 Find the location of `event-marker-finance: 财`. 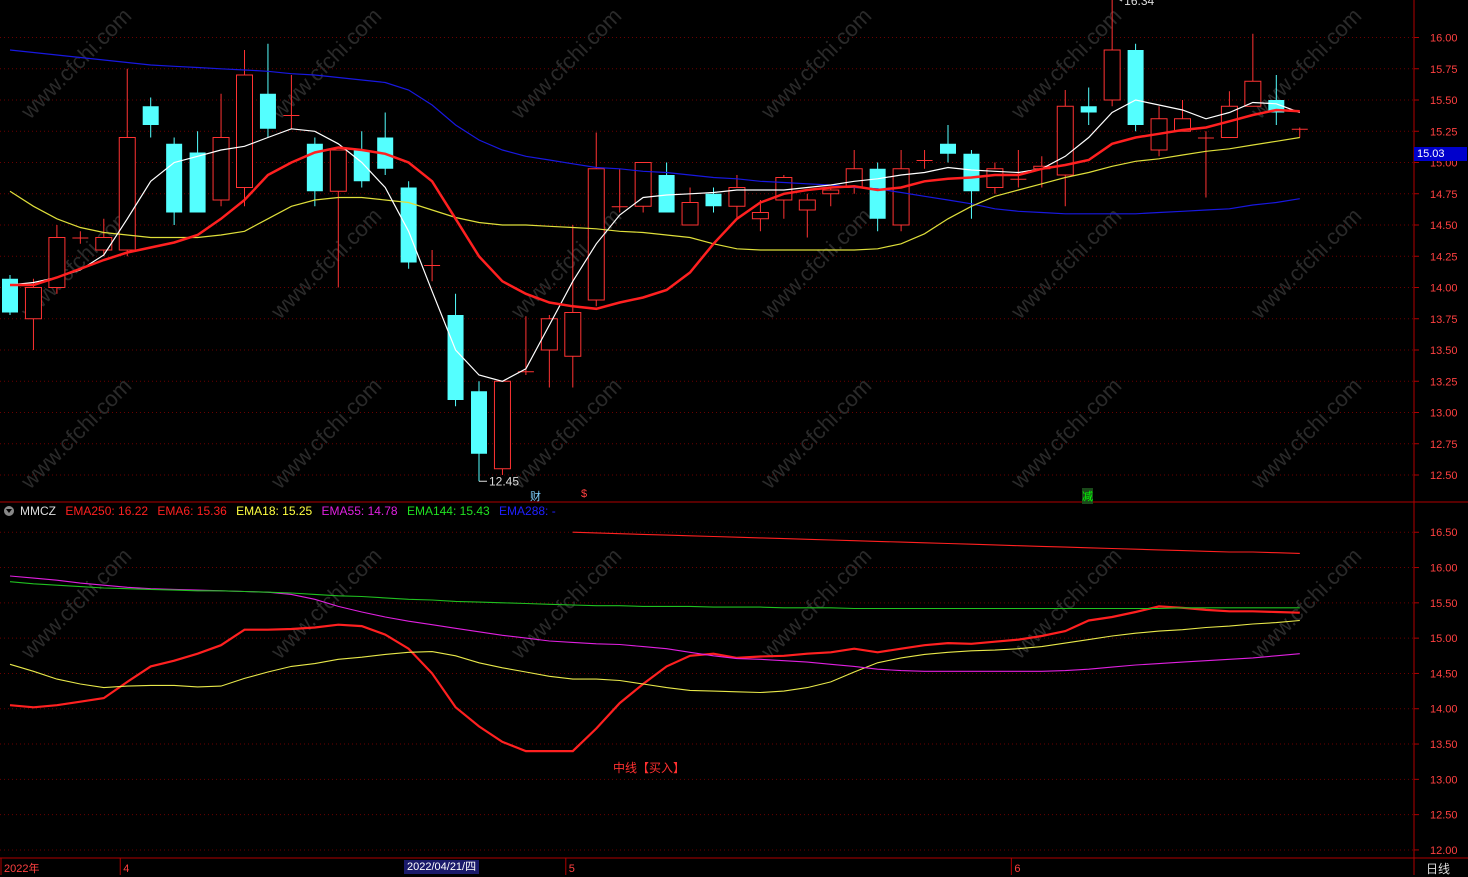

event-marker-finance: 财 is located at coordinates (535, 496).